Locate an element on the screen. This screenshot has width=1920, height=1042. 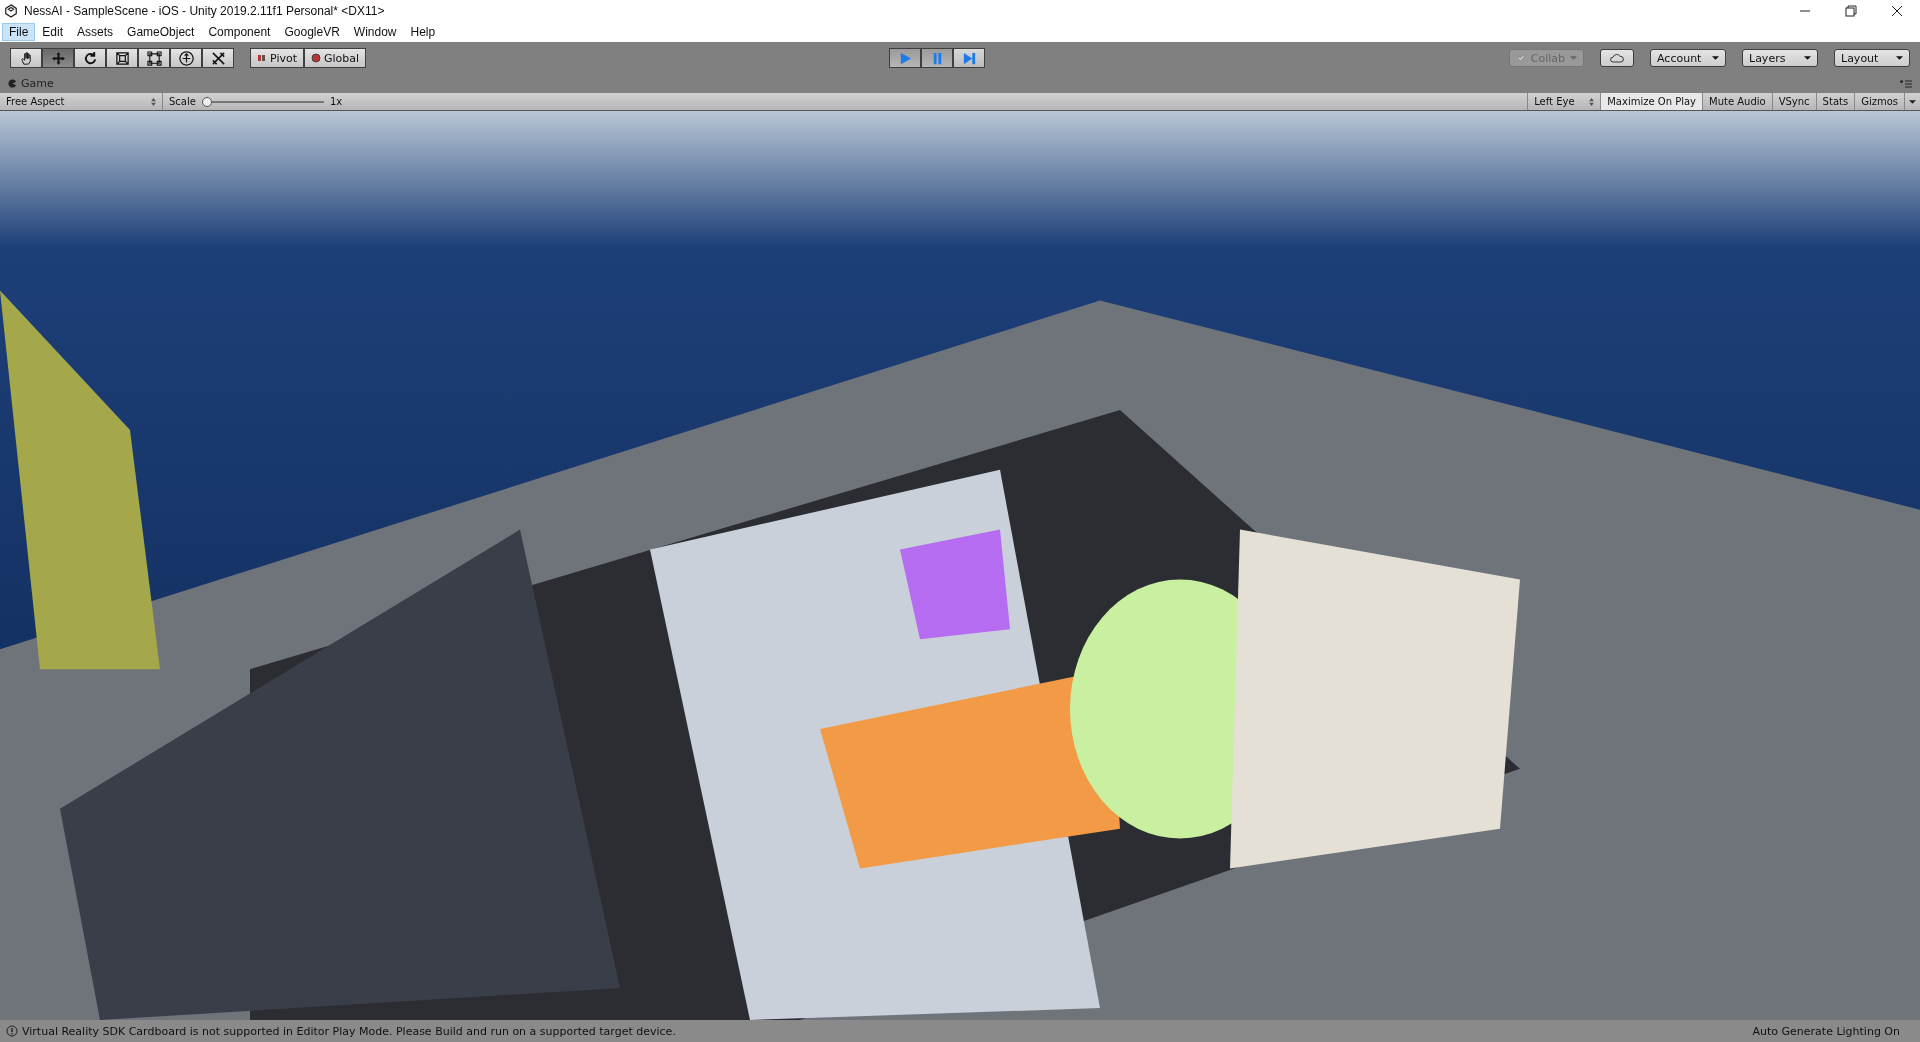
pivot-button: Pivot is located at coordinates (277, 58).